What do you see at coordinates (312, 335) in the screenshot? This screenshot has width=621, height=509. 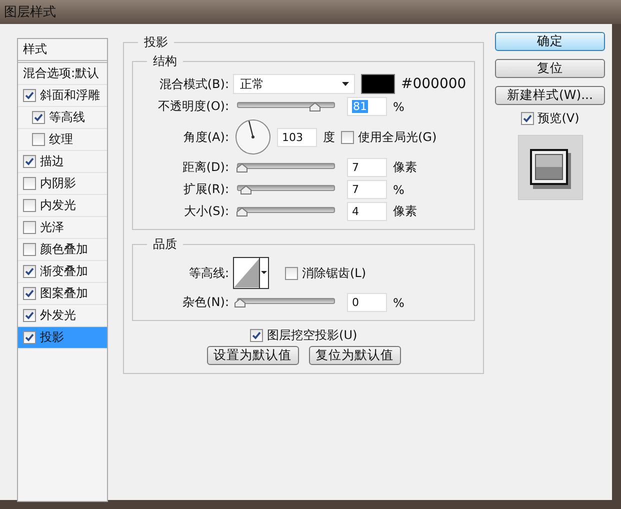 I see `checkbox-label: 图层挖空投影(U)` at bounding box center [312, 335].